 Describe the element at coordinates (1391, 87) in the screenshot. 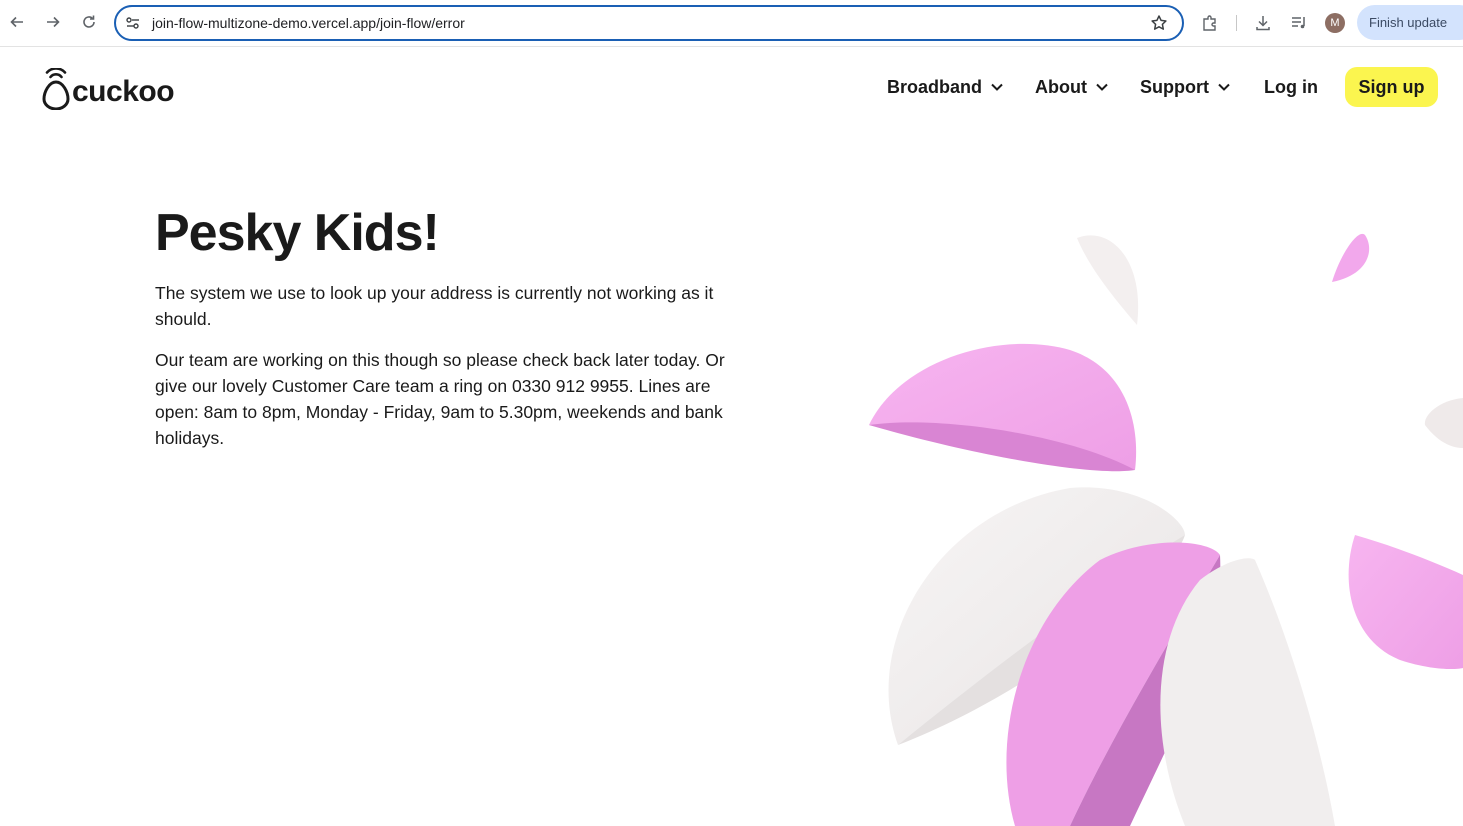

I see `signup-button: Sign up` at that location.